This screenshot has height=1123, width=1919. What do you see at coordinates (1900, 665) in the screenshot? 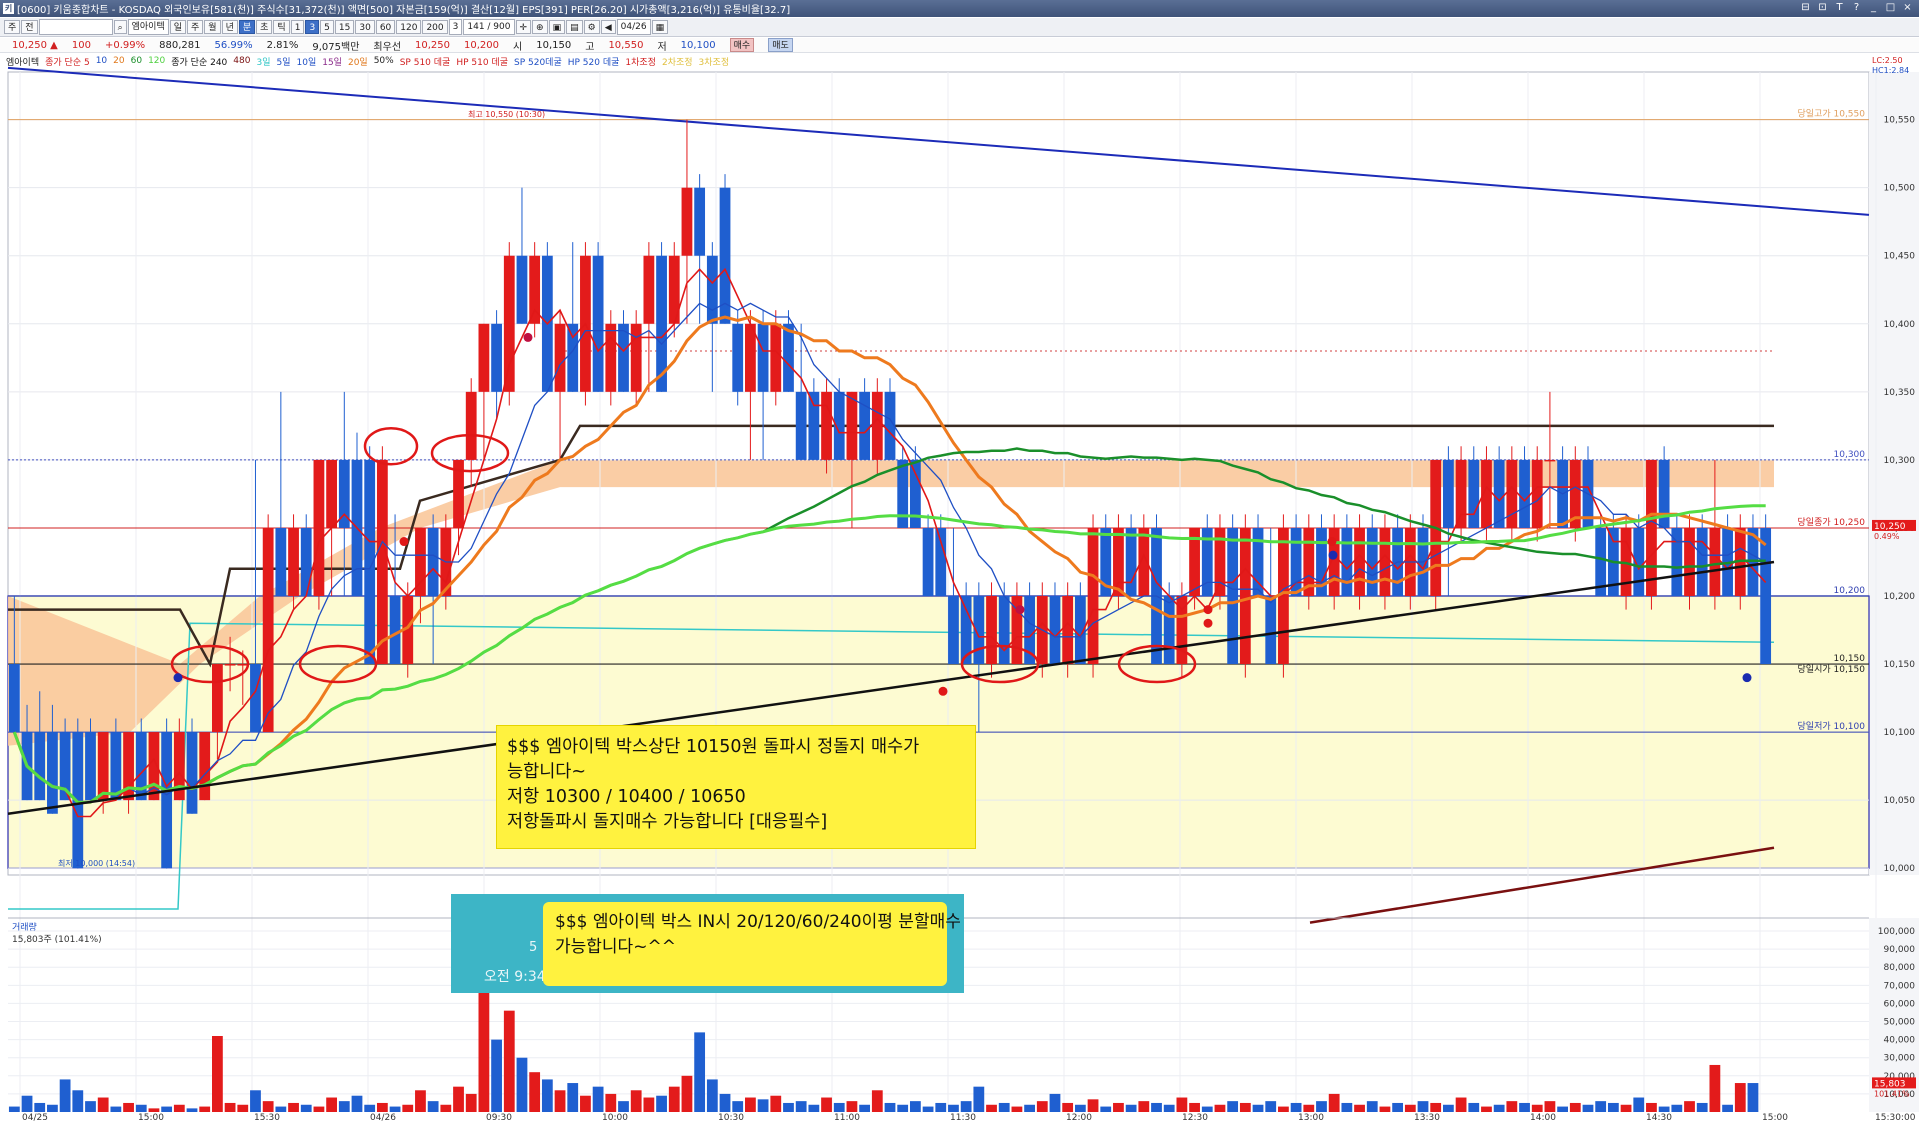
I see `price-tick-8: 10,150` at bounding box center [1900, 665].